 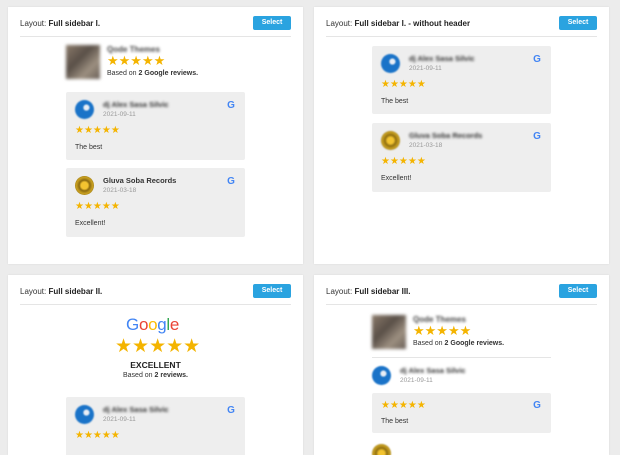 What do you see at coordinates (412, 23) in the screenshot?
I see `layout-name: Full sidebar I. - without header` at bounding box center [412, 23].